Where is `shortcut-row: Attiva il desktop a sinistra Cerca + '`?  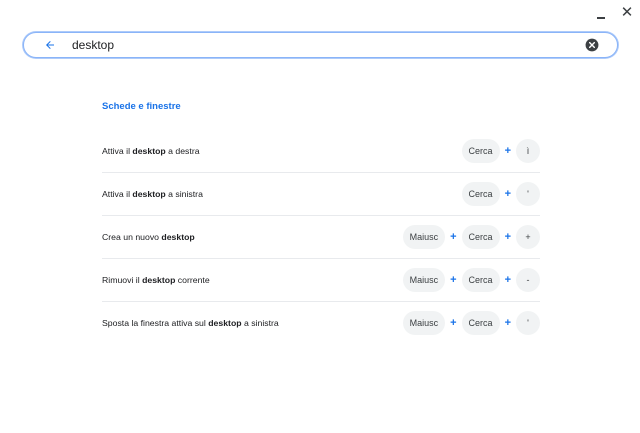 shortcut-row: Attiva il desktop a sinistra Cerca + ' is located at coordinates (321, 194).